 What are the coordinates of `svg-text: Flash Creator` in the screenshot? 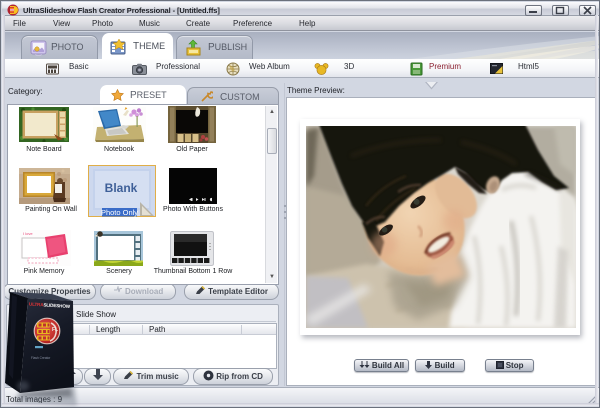 It's located at (41, 358).